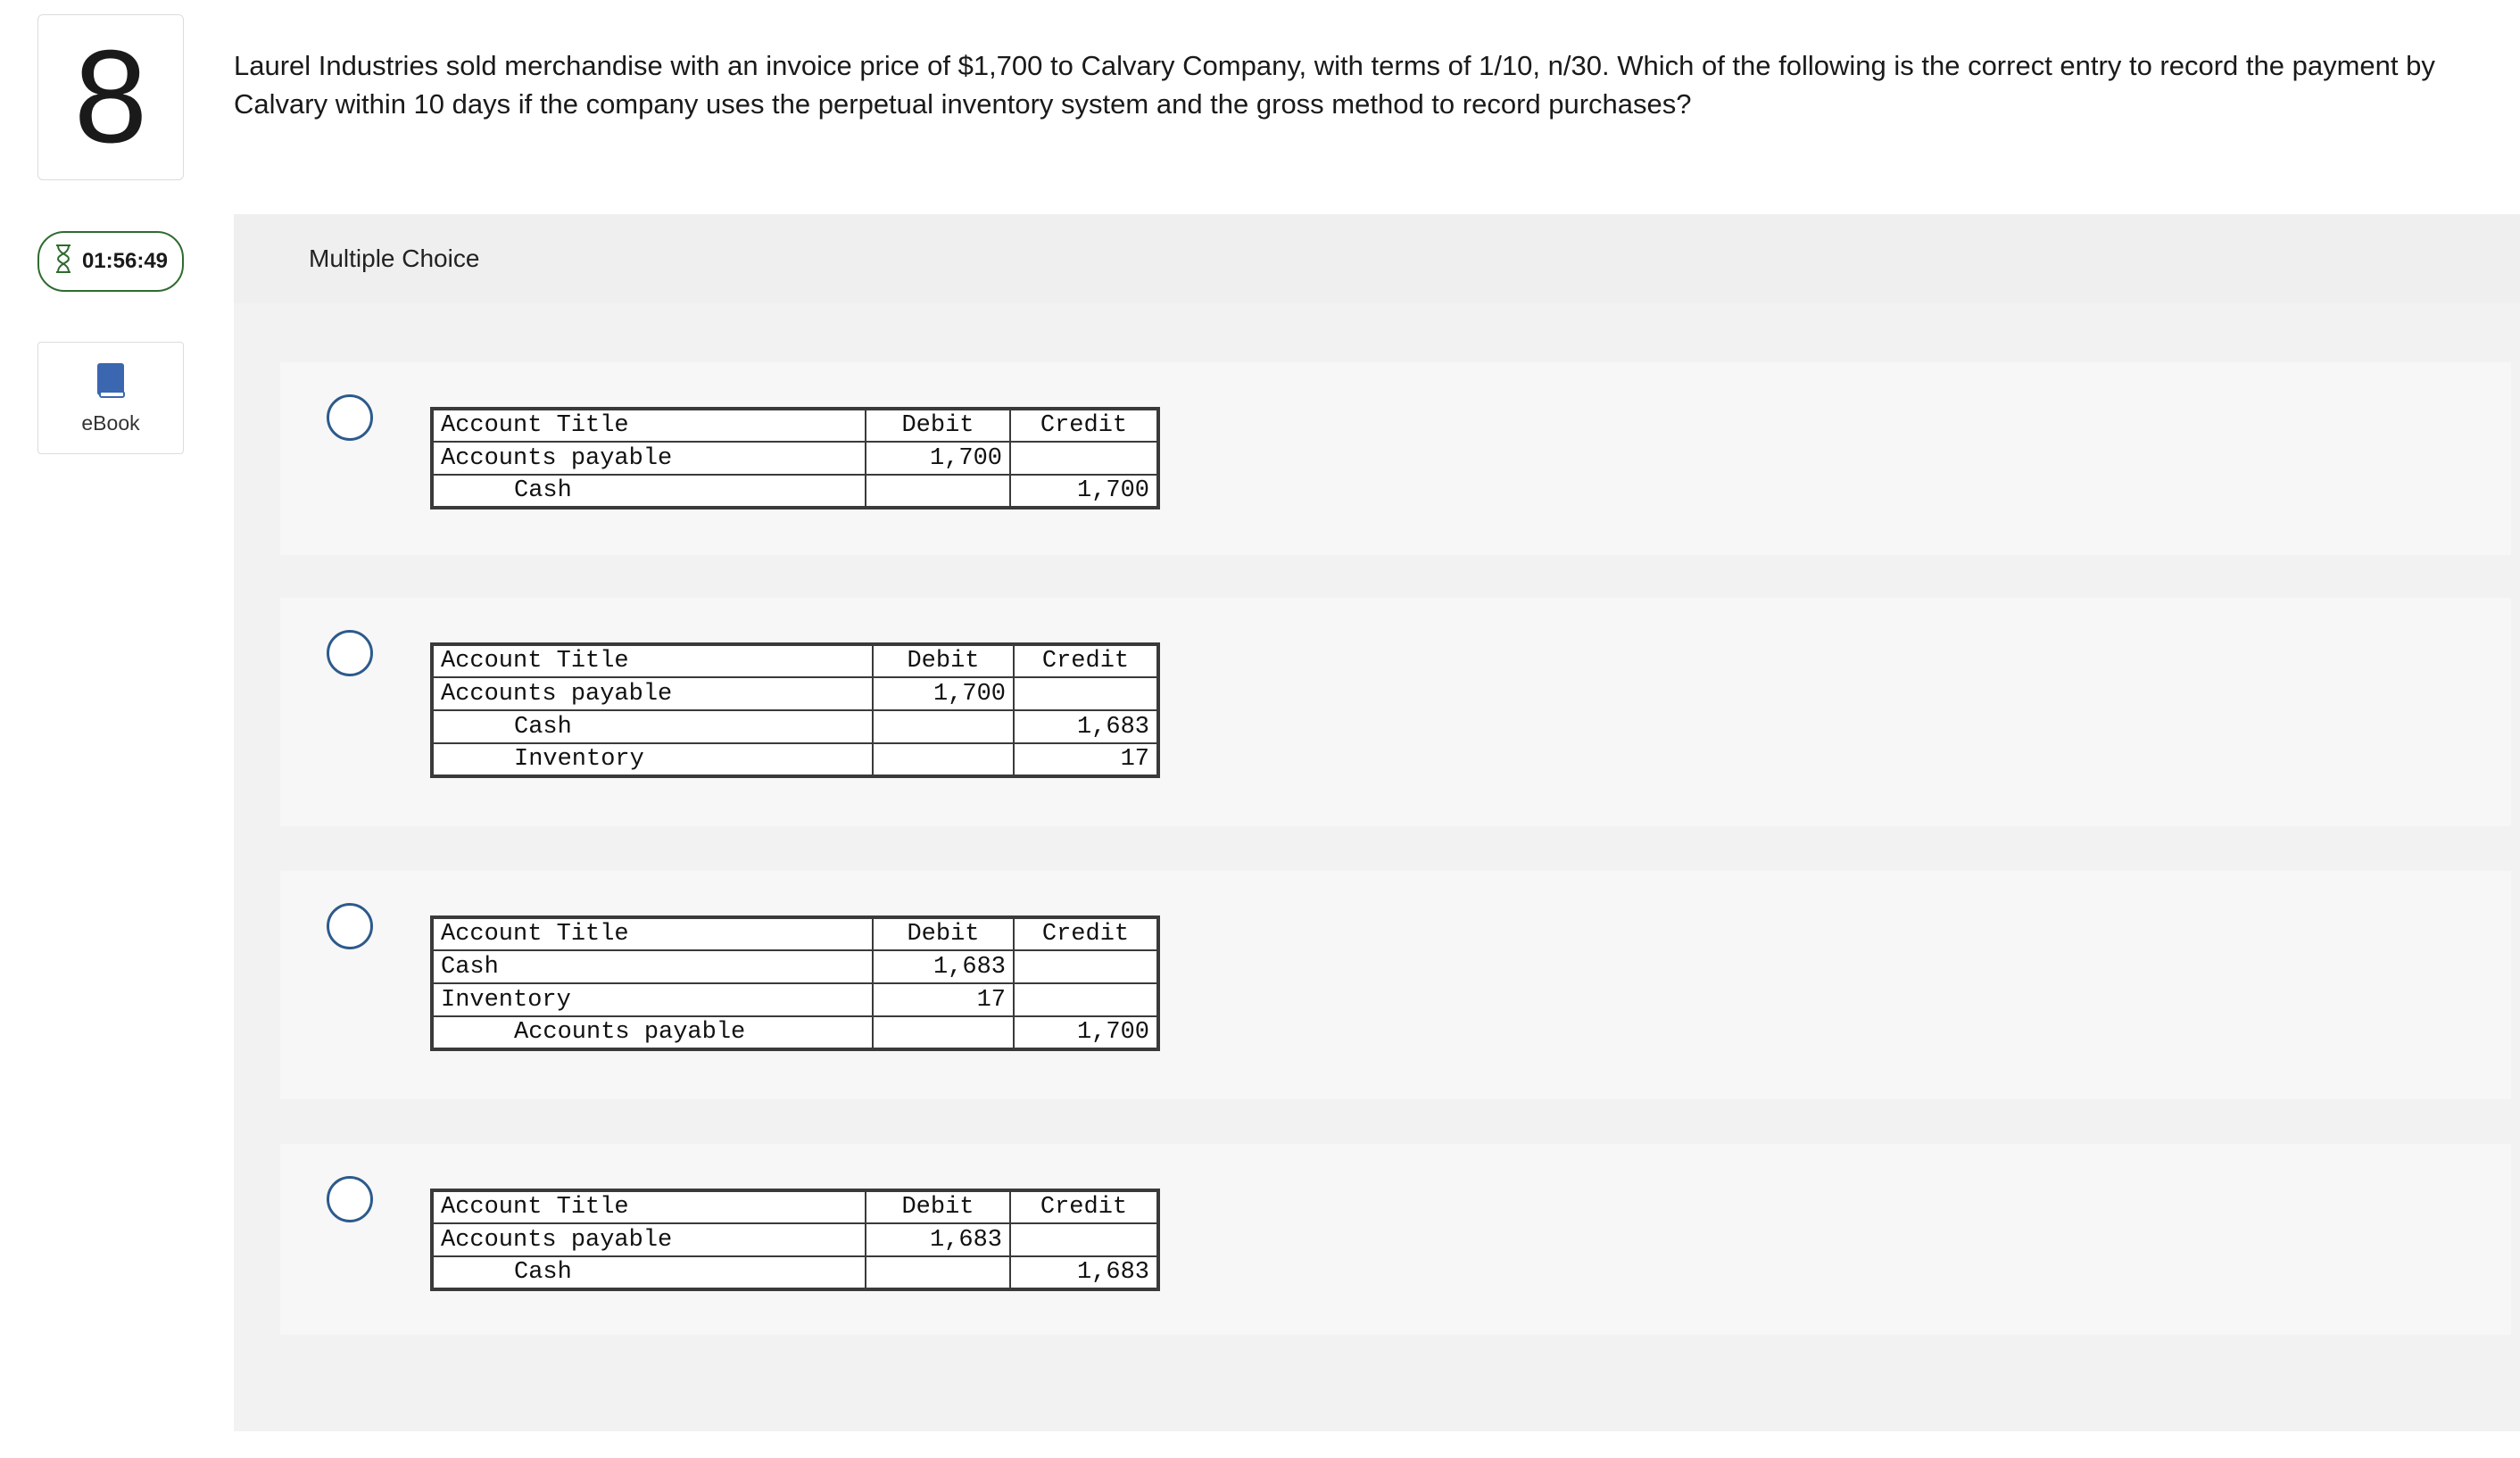 The height and width of the screenshot is (1458, 2520). I want to click on radio-choice-a, so click(350, 417).